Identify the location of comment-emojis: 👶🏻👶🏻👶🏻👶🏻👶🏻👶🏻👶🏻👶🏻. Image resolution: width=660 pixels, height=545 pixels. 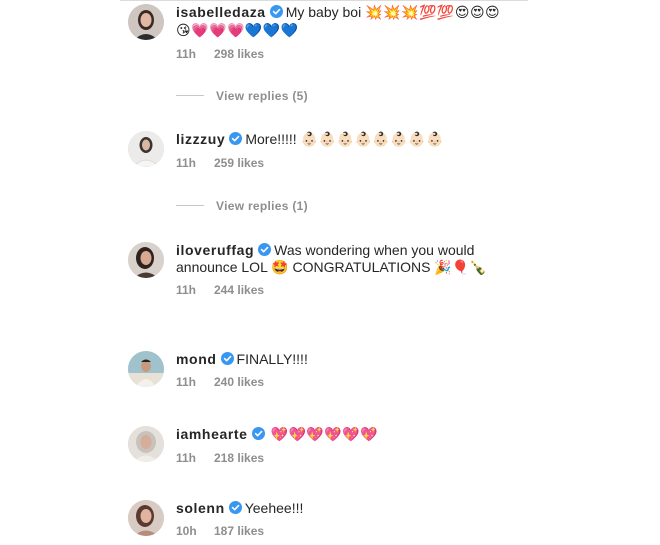
(372, 140).